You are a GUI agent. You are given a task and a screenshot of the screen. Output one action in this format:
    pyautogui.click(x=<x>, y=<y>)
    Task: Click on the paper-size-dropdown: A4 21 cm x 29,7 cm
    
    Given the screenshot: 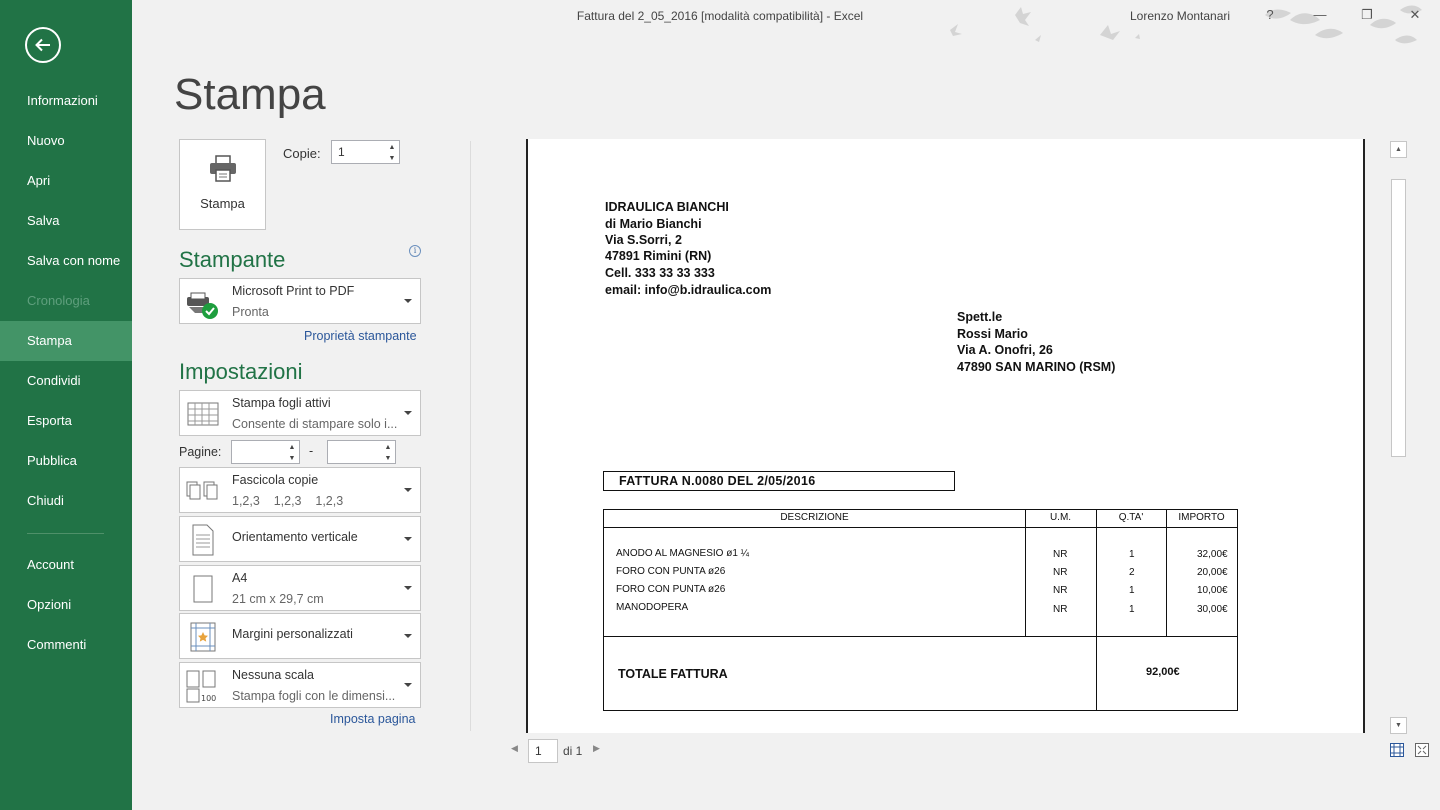 What is the action you would take?
    pyautogui.click(x=300, y=588)
    